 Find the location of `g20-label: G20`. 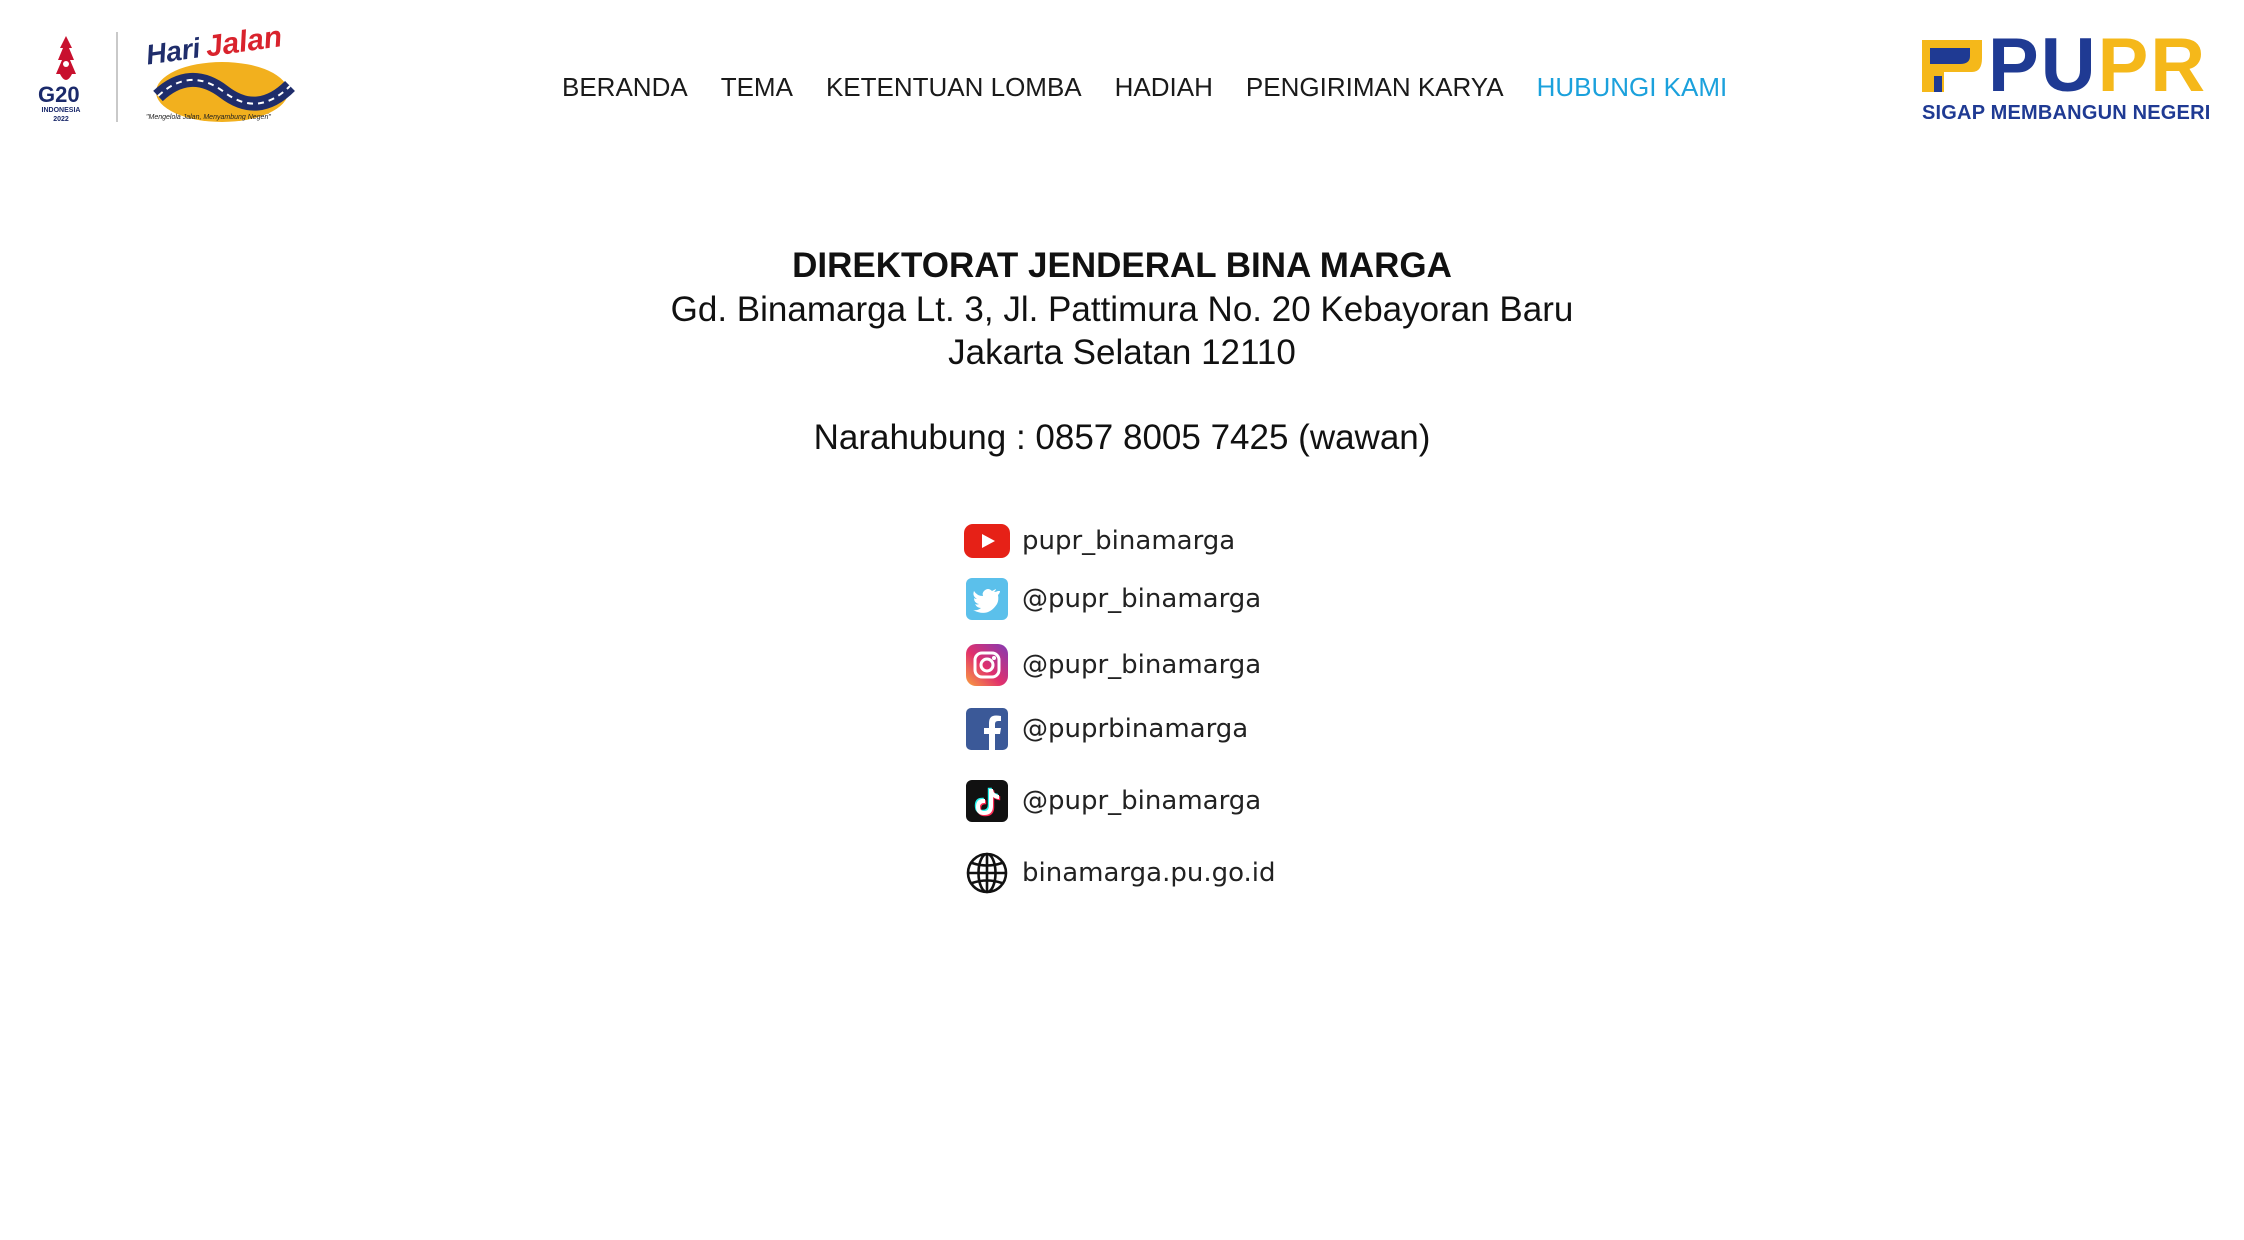

g20-label: G20 is located at coordinates (59, 94).